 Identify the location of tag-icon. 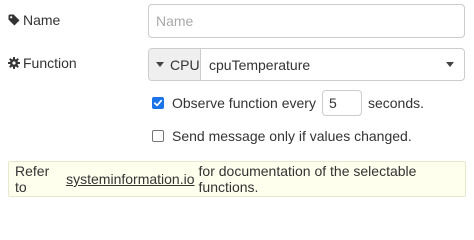
(14, 20).